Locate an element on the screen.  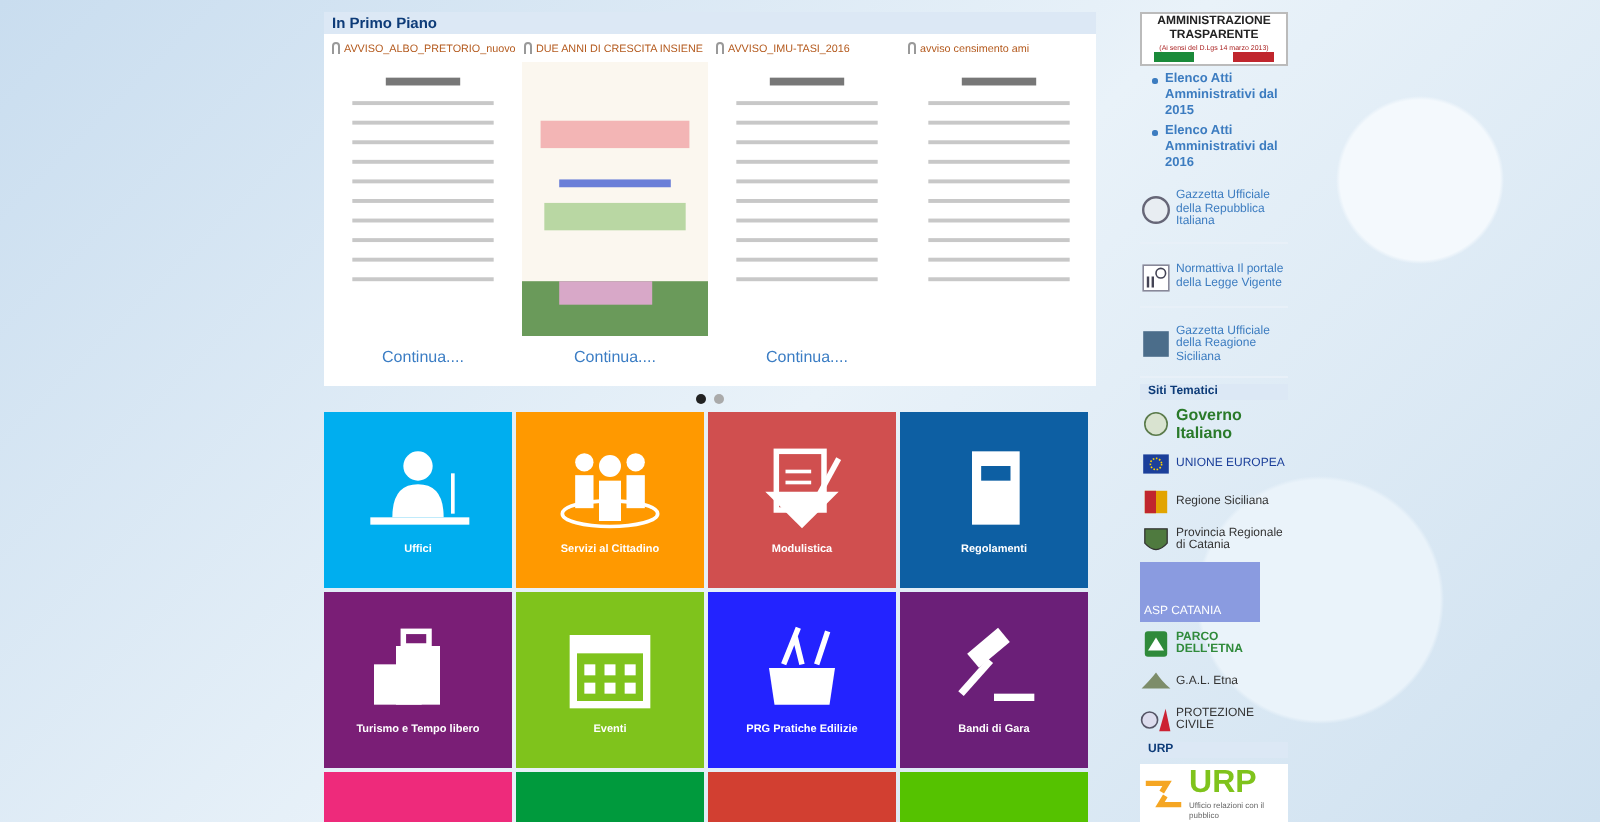
eu-icon is located at coordinates (1156, 464).